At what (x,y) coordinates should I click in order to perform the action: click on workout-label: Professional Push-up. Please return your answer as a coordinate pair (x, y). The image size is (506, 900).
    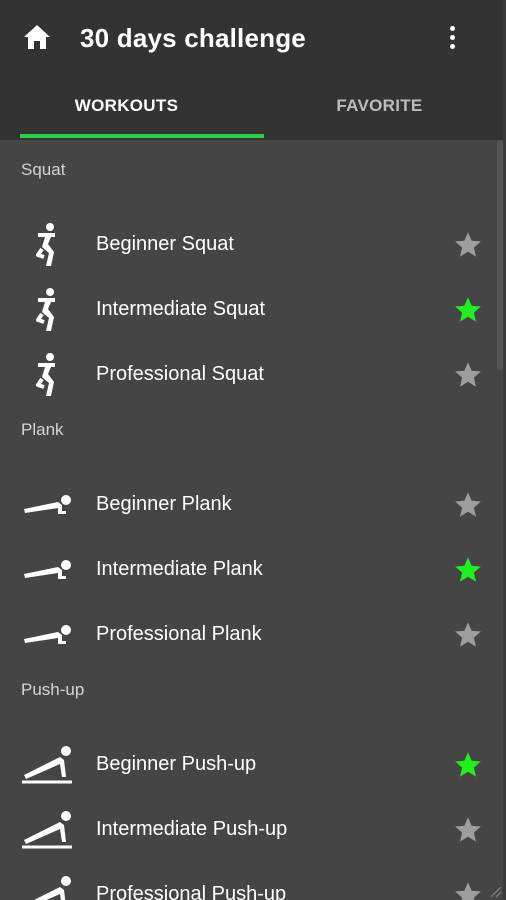
    Looking at the image, I should click on (191, 891).